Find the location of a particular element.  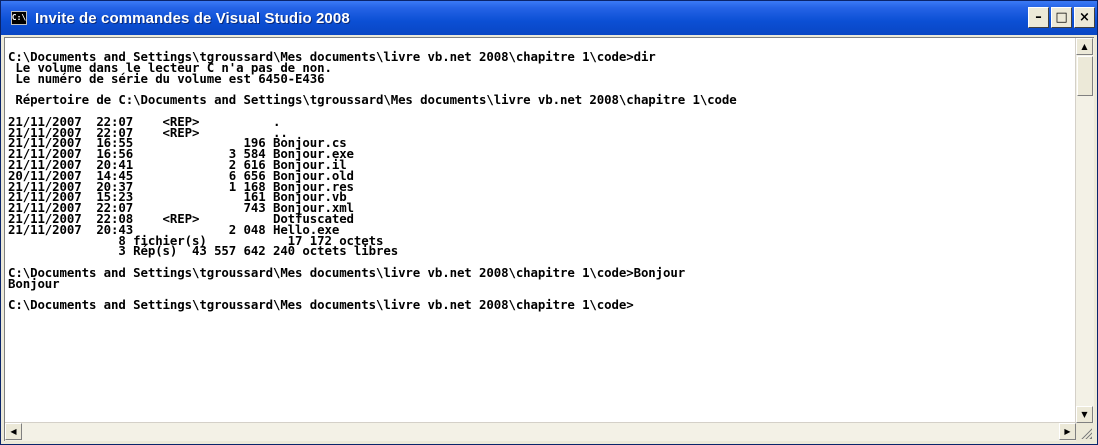

console-line: 3 Rép(s) 43 557 642 240 octets libres is located at coordinates (203, 251).